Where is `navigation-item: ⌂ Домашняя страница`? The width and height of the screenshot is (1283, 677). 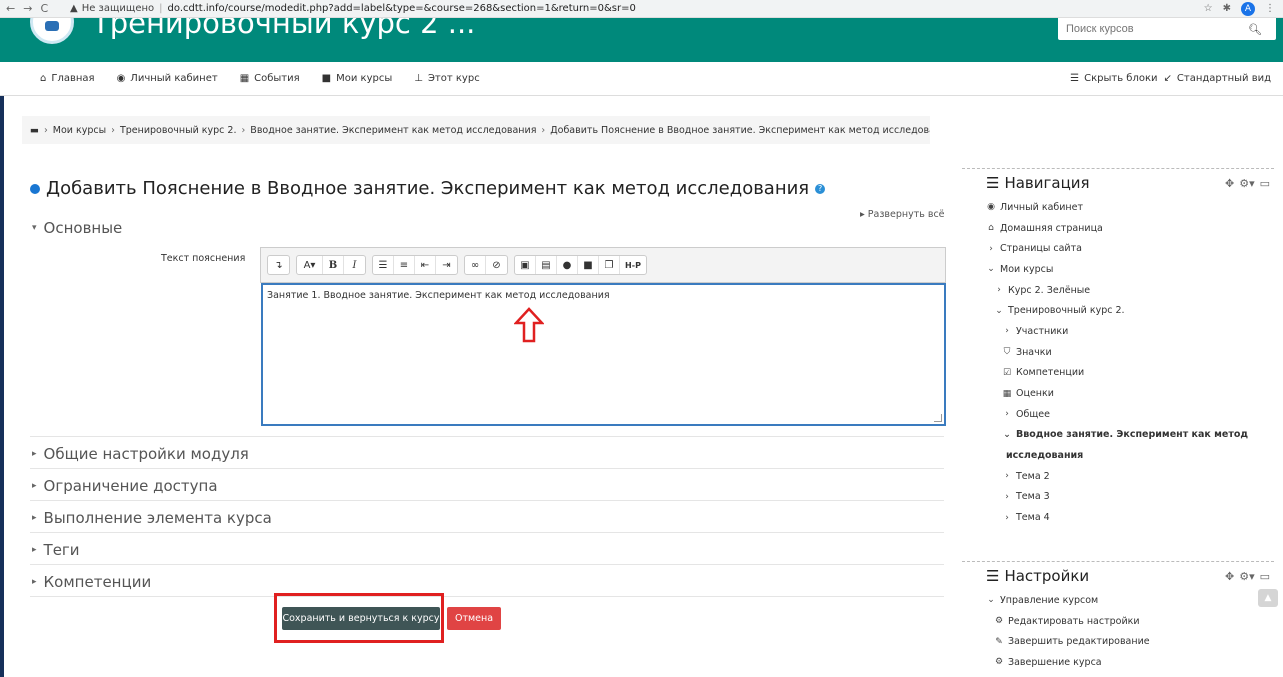
navigation-item: ⌂ Домашняя страница is located at coordinates (1118, 228).